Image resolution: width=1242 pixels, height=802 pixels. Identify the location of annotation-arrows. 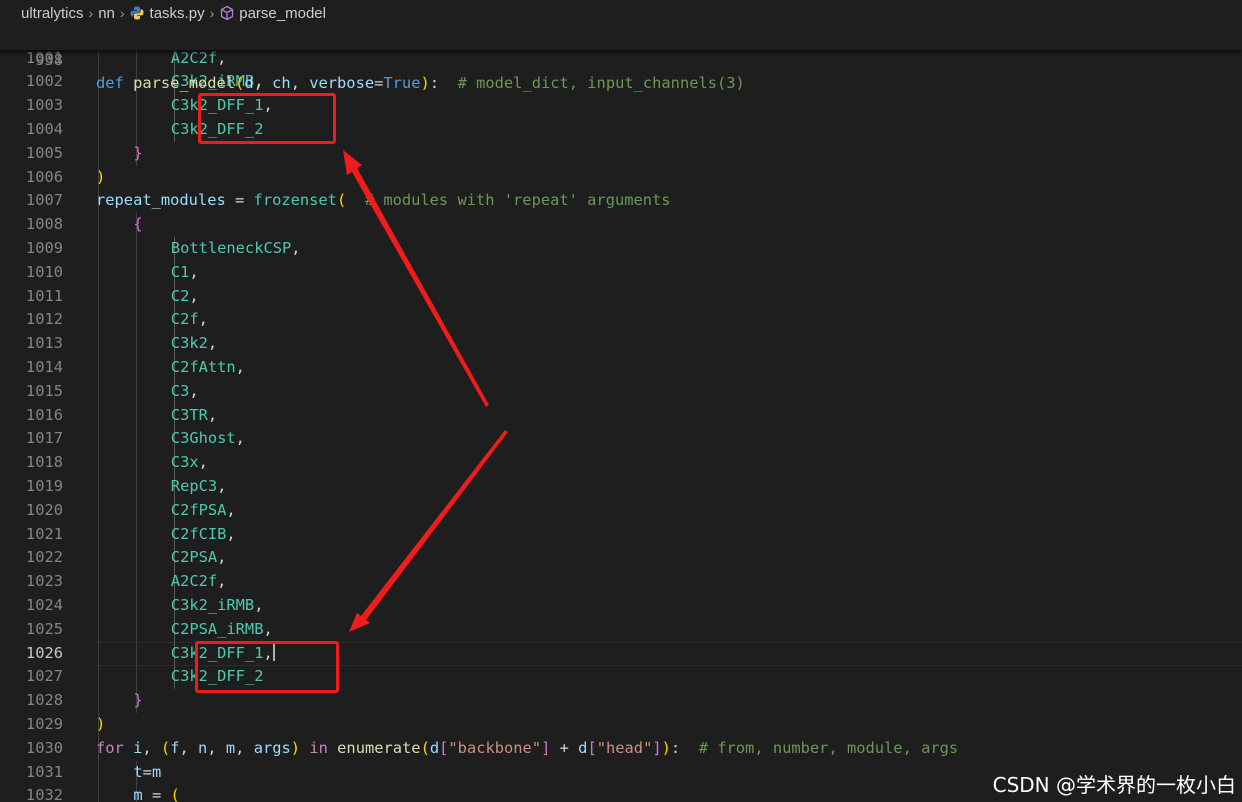
(425, 391).